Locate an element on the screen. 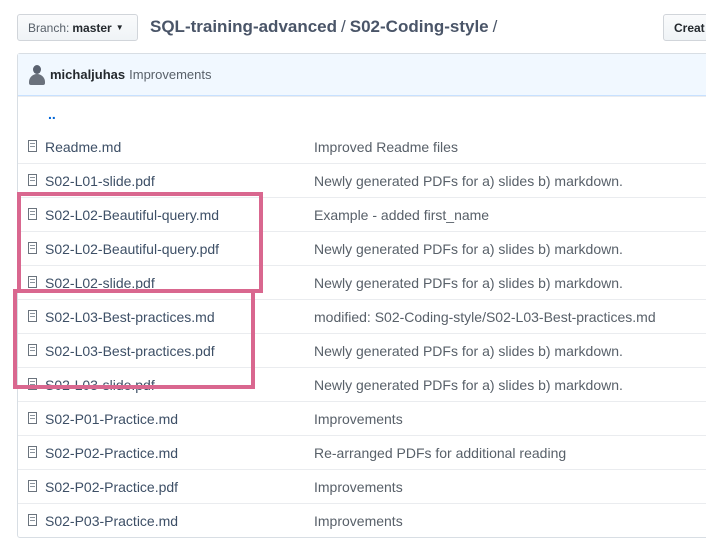  file-name-link: S02-L02-Beautiful-query.pdf is located at coordinates (132, 249).